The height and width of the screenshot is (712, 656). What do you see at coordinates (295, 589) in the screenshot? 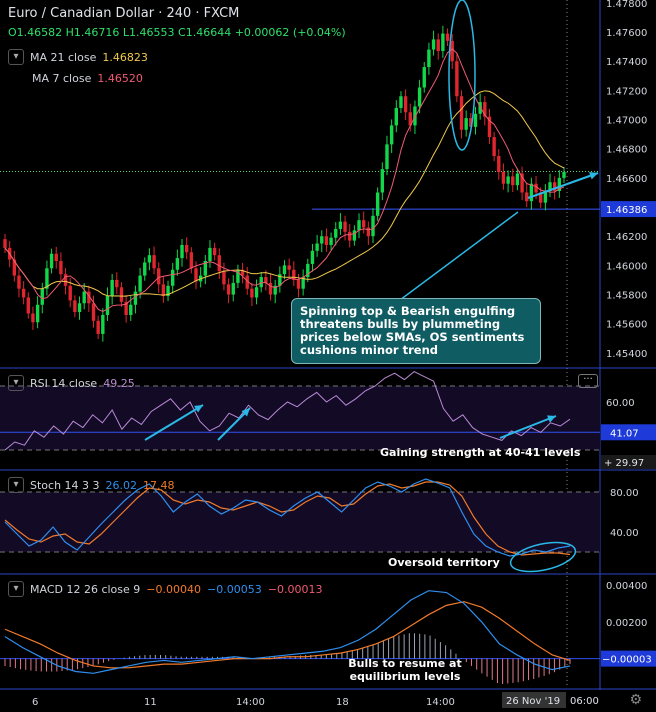
I see `legend-macd-hist: −0.00013` at bounding box center [295, 589].